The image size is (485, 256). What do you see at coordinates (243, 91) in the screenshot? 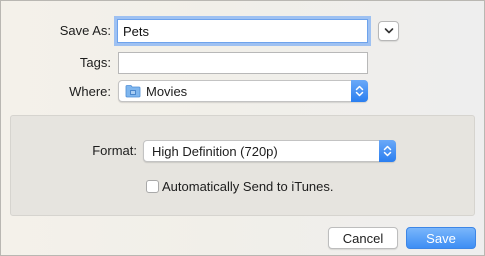
I see `where-popup: Movies` at bounding box center [243, 91].